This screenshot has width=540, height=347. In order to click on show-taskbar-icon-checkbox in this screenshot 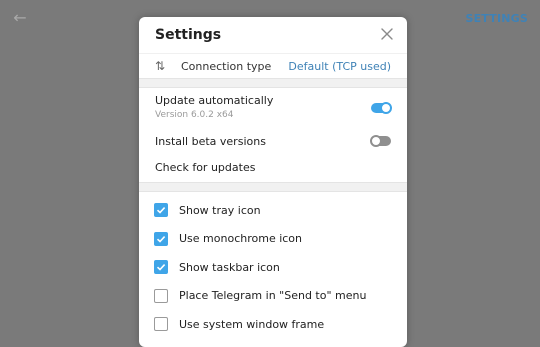, I will do `click(161, 267)`.